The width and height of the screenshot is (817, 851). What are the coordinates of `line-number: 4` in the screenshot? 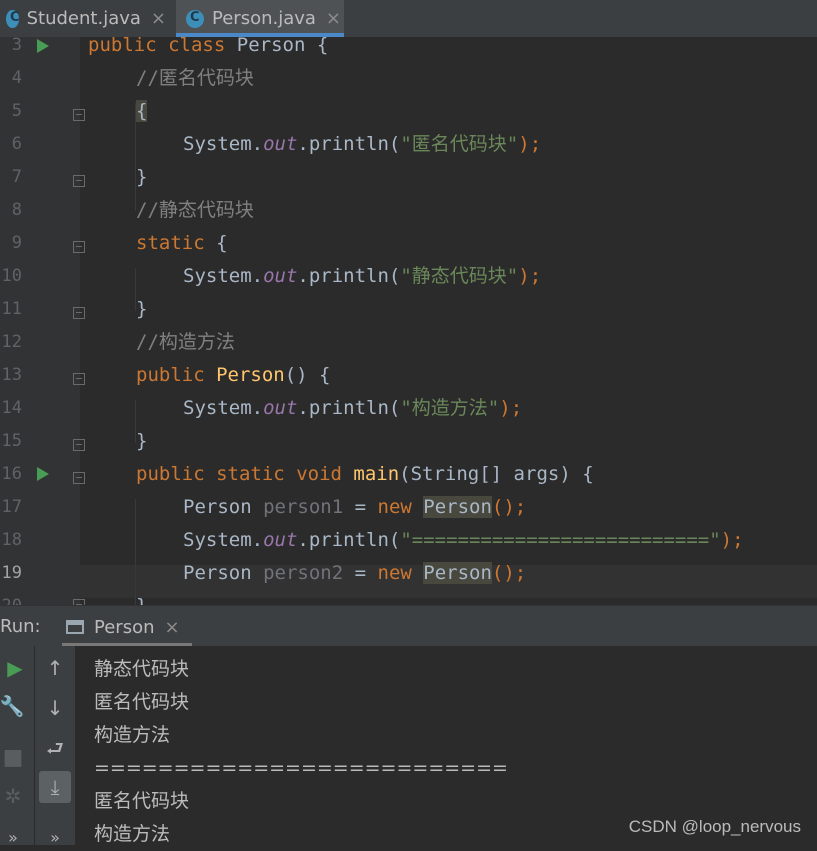 It's located at (16, 78).